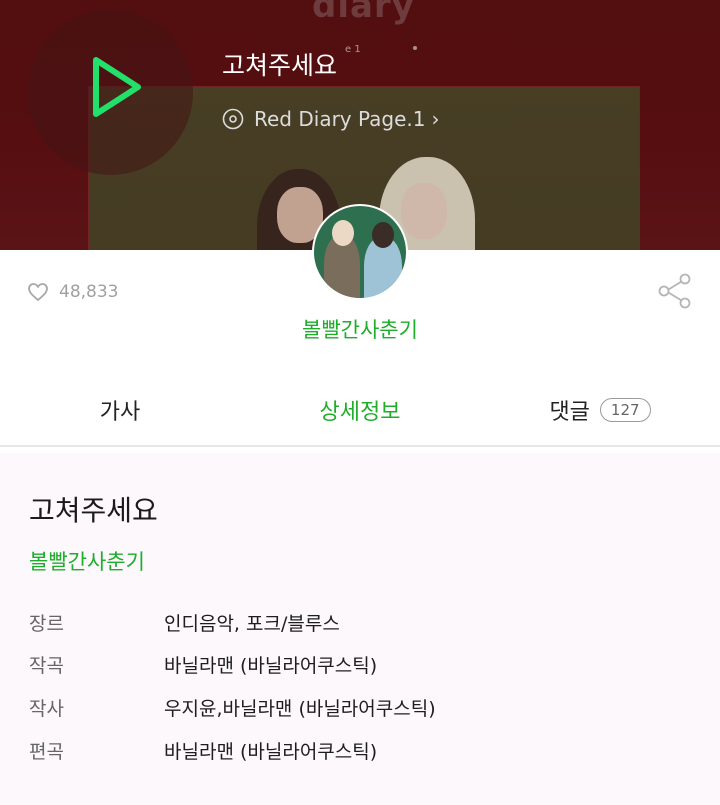 The image size is (720, 805). I want to click on info-row-lyricist: 작사 우지윤,바닐라맨 (바닐라어쿠스틱), so click(232, 707).